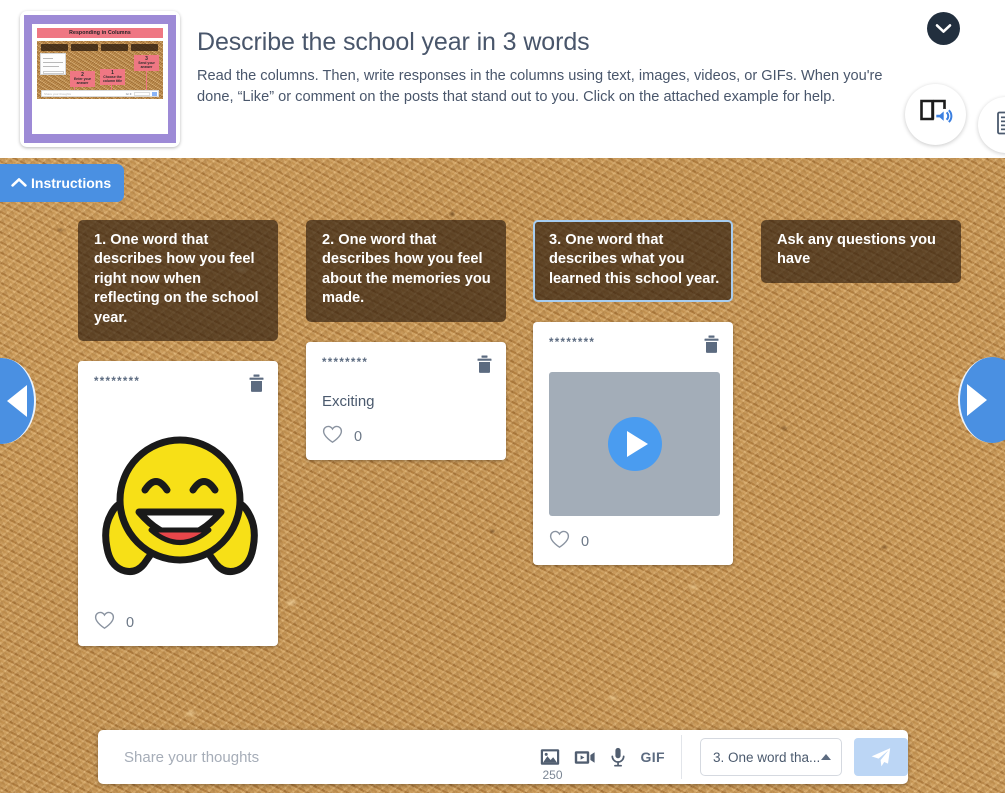  I want to click on character-counter: 250, so click(552, 775).